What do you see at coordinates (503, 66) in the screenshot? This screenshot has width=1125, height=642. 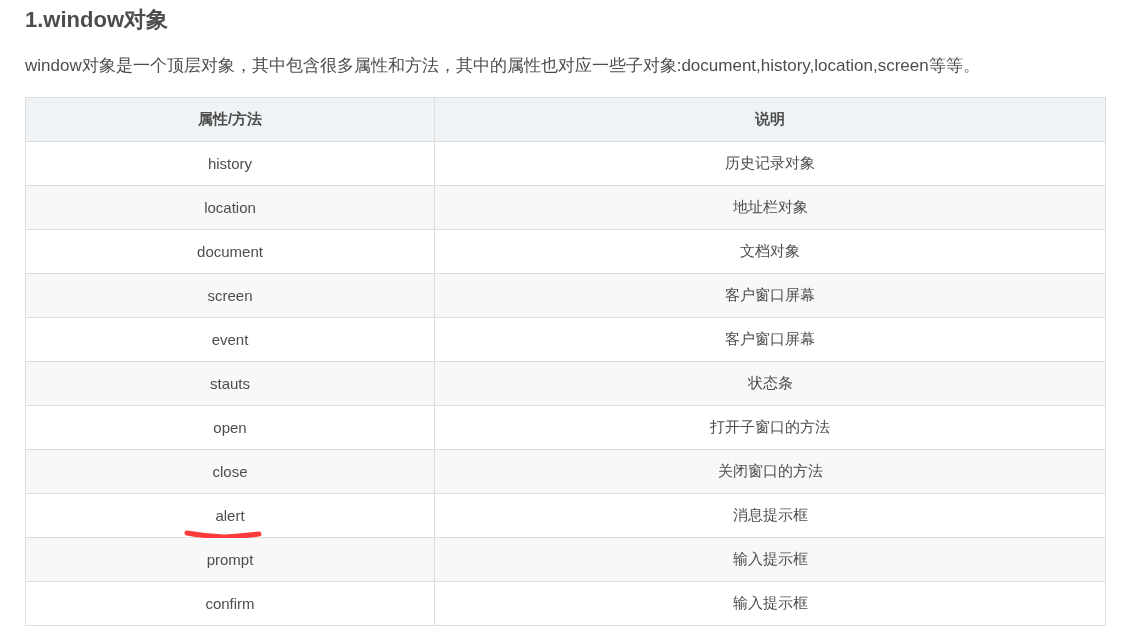 I see `intro-paragraph: window对象是一个顶层对象，其中包含很多属性和方法，其中的属性也对应一些子对象:document,history,location,screen等等。` at bounding box center [503, 66].